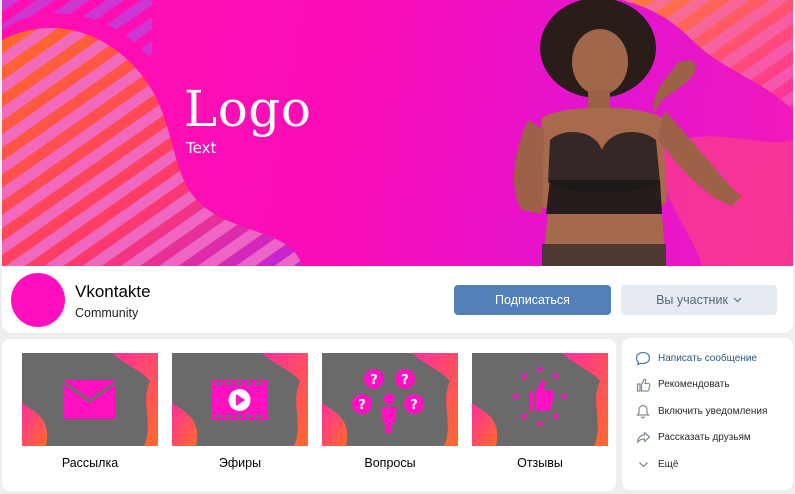 The height and width of the screenshot is (494, 795). Describe the element at coordinates (107, 313) in the screenshot. I see `community-type: Community` at that location.